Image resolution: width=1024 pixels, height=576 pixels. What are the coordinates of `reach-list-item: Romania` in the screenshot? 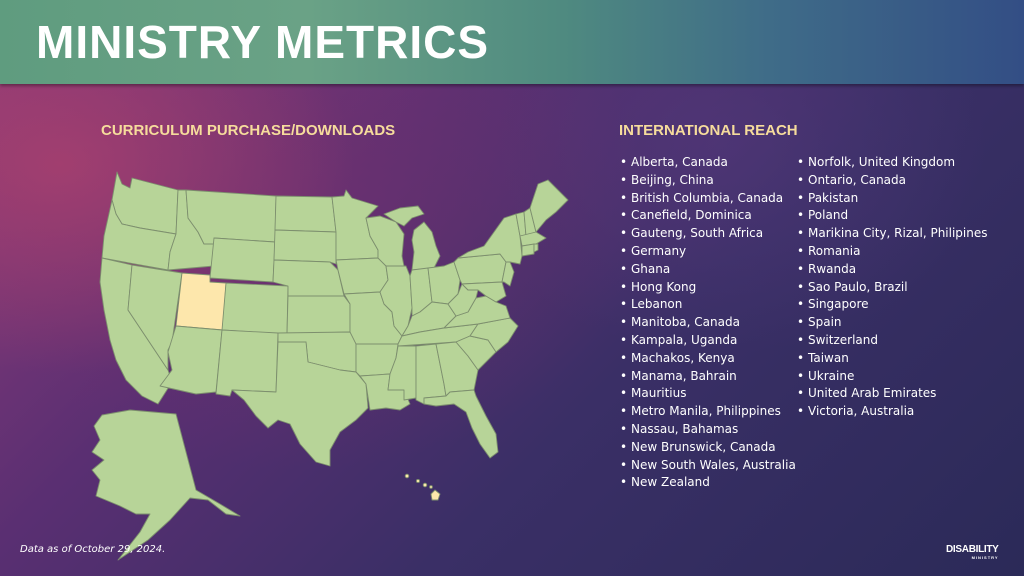 It's located at (896, 252).